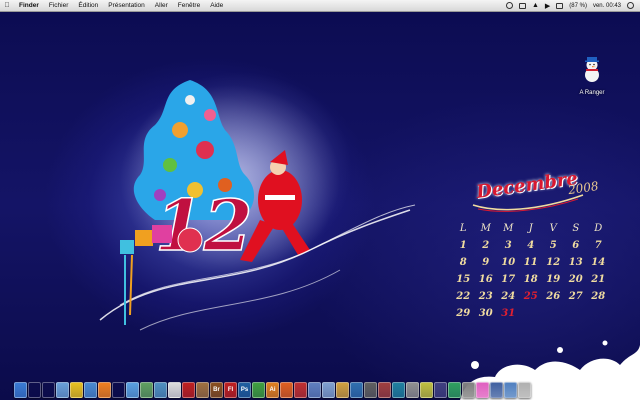 The image size is (640, 400). What do you see at coordinates (463, 262) in the screenshot?
I see `calendar-day: 8` at bounding box center [463, 262].